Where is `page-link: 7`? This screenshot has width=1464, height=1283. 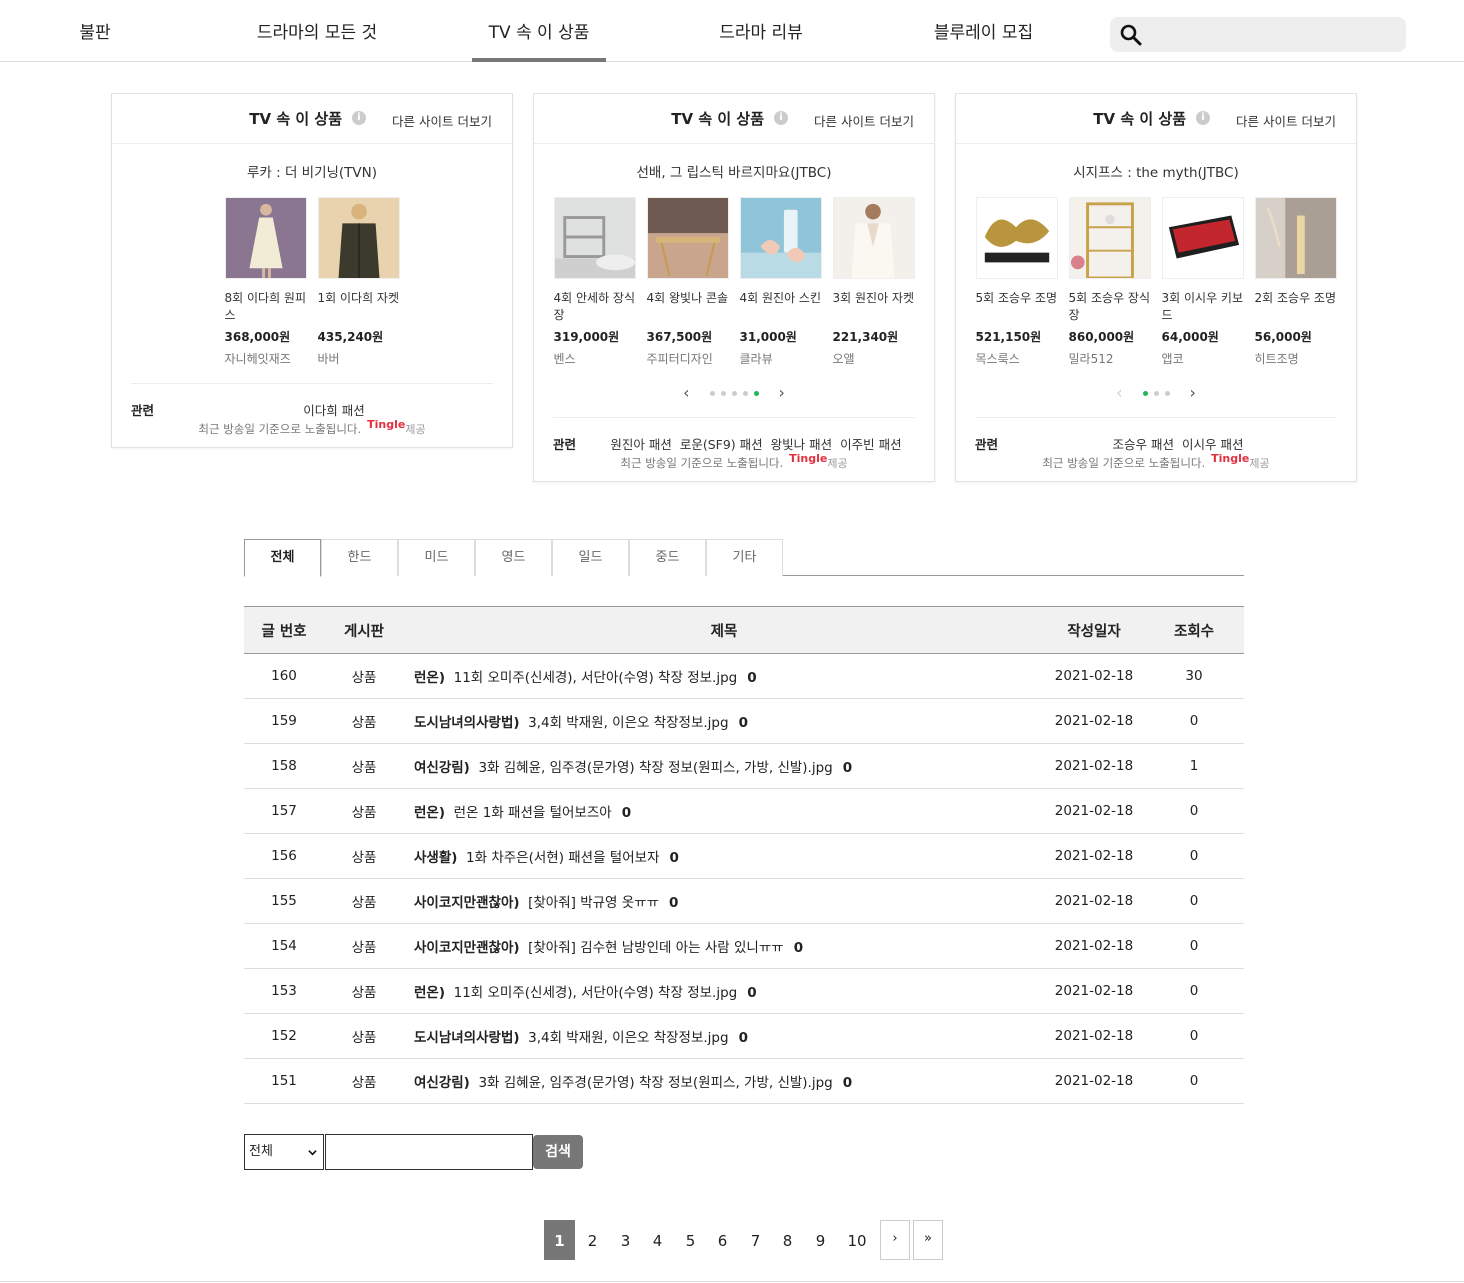 page-link: 7 is located at coordinates (755, 1240).